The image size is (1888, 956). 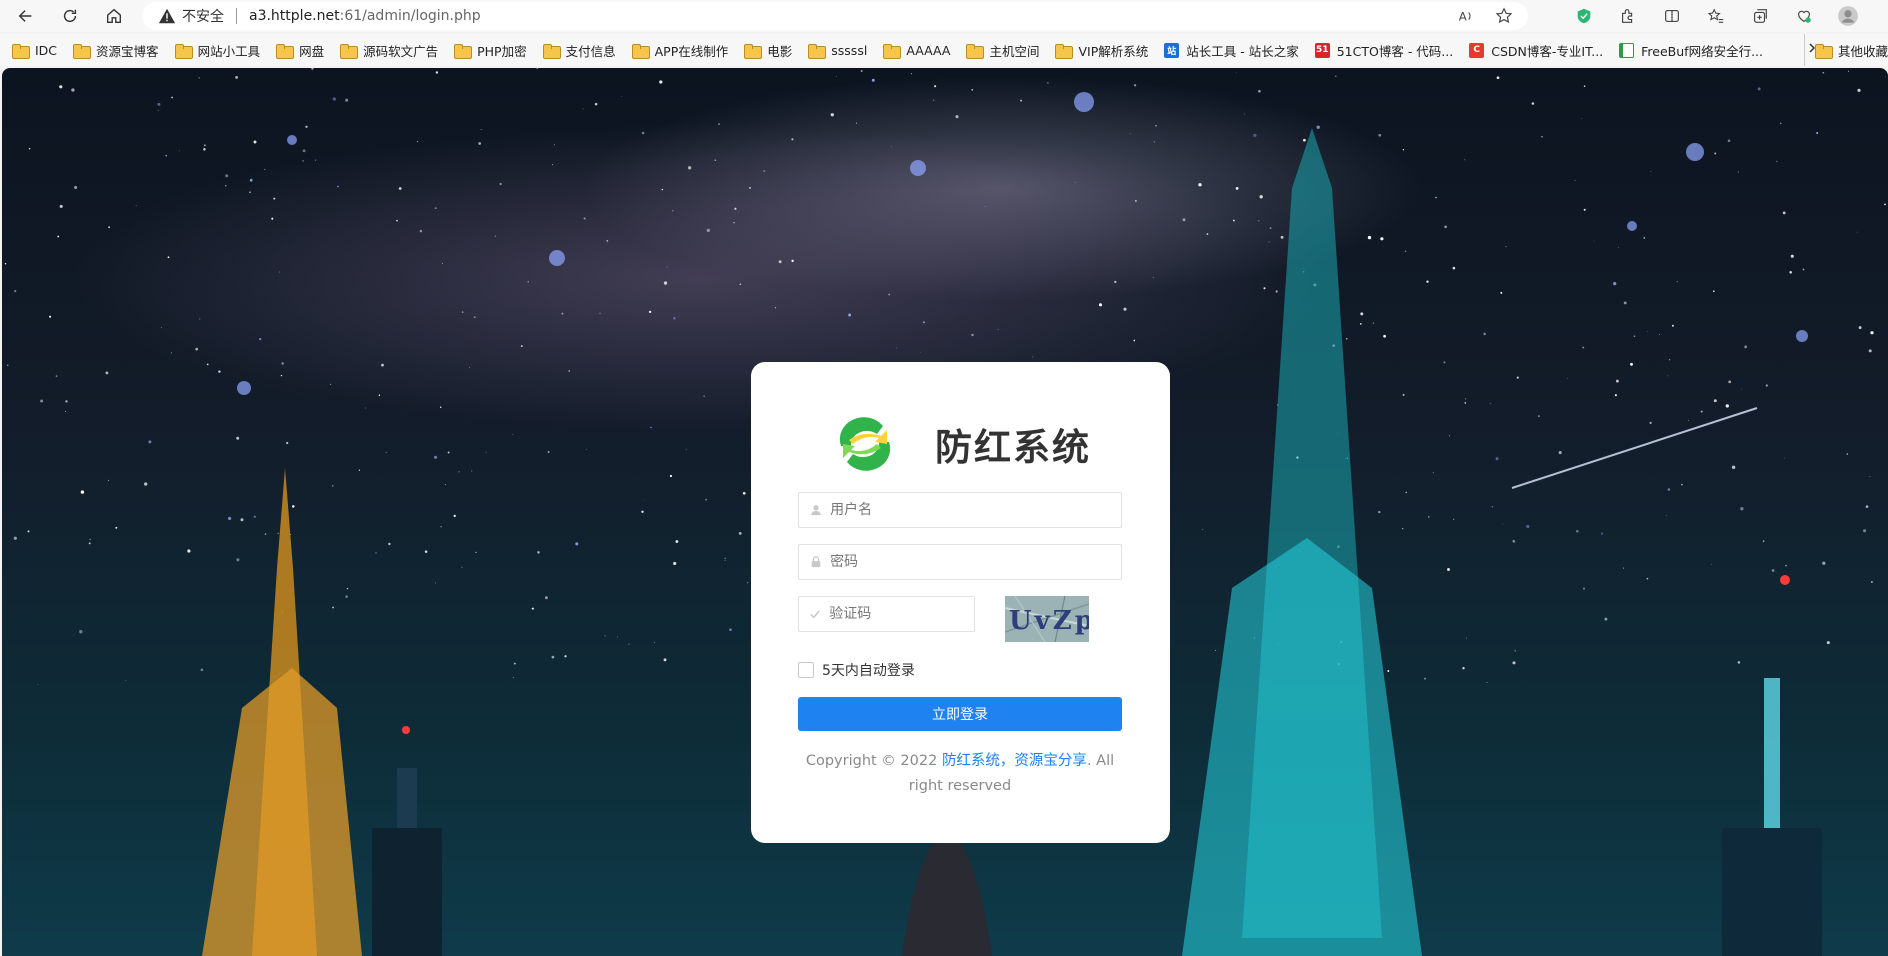 What do you see at coordinates (1322, 50) in the screenshot?
I see `51cto-favicon-icon: 51` at bounding box center [1322, 50].